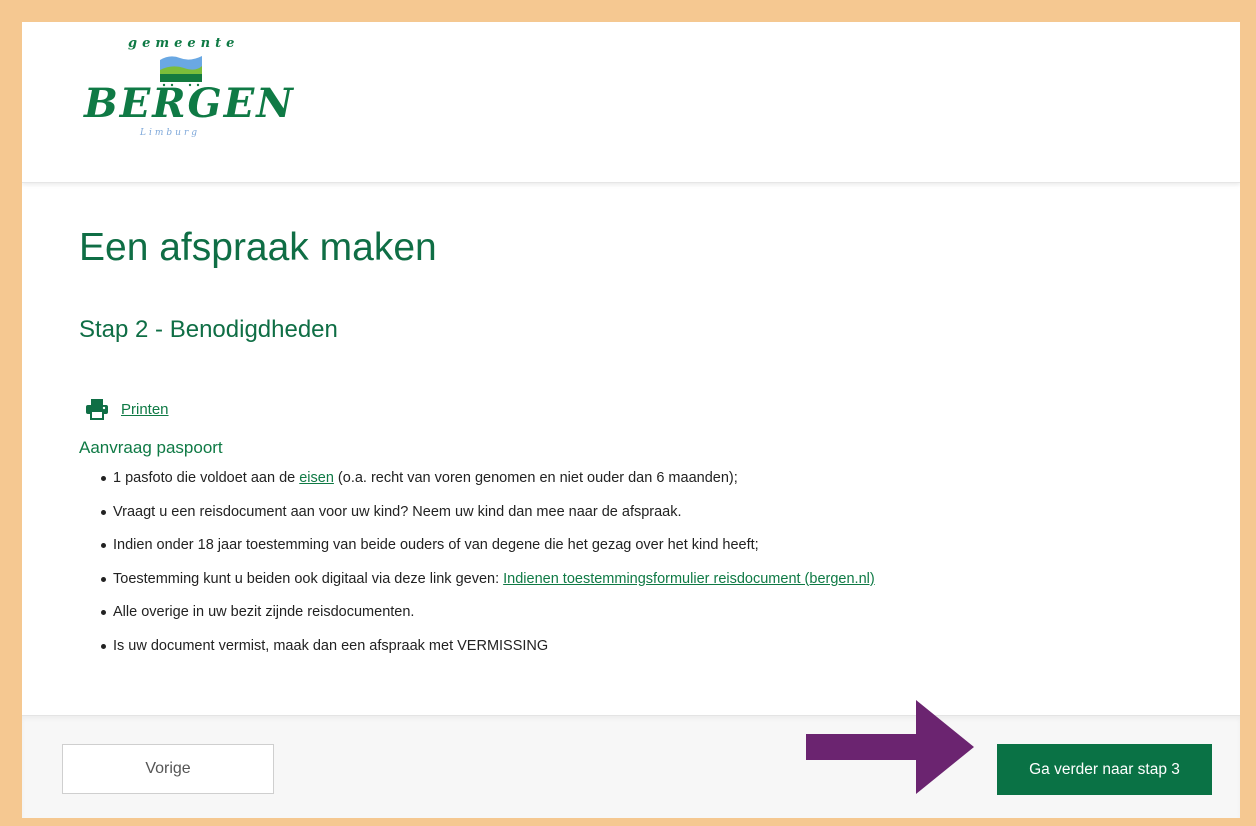 This screenshot has width=1256, height=826. Describe the element at coordinates (151, 447) in the screenshot. I see `section-title: Aanvraag paspoort` at that location.